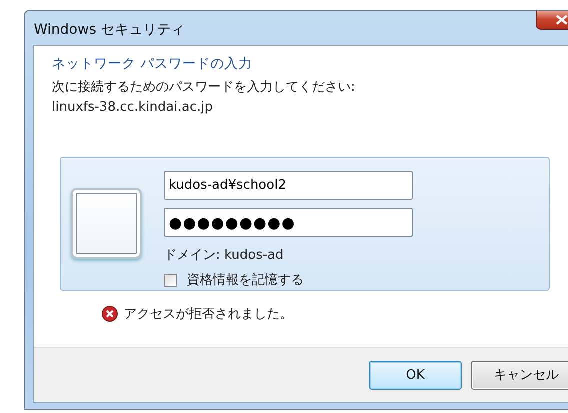 Image resolution: width=568 pixels, height=413 pixels. I want to click on ok-button: OK, so click(415, 375).